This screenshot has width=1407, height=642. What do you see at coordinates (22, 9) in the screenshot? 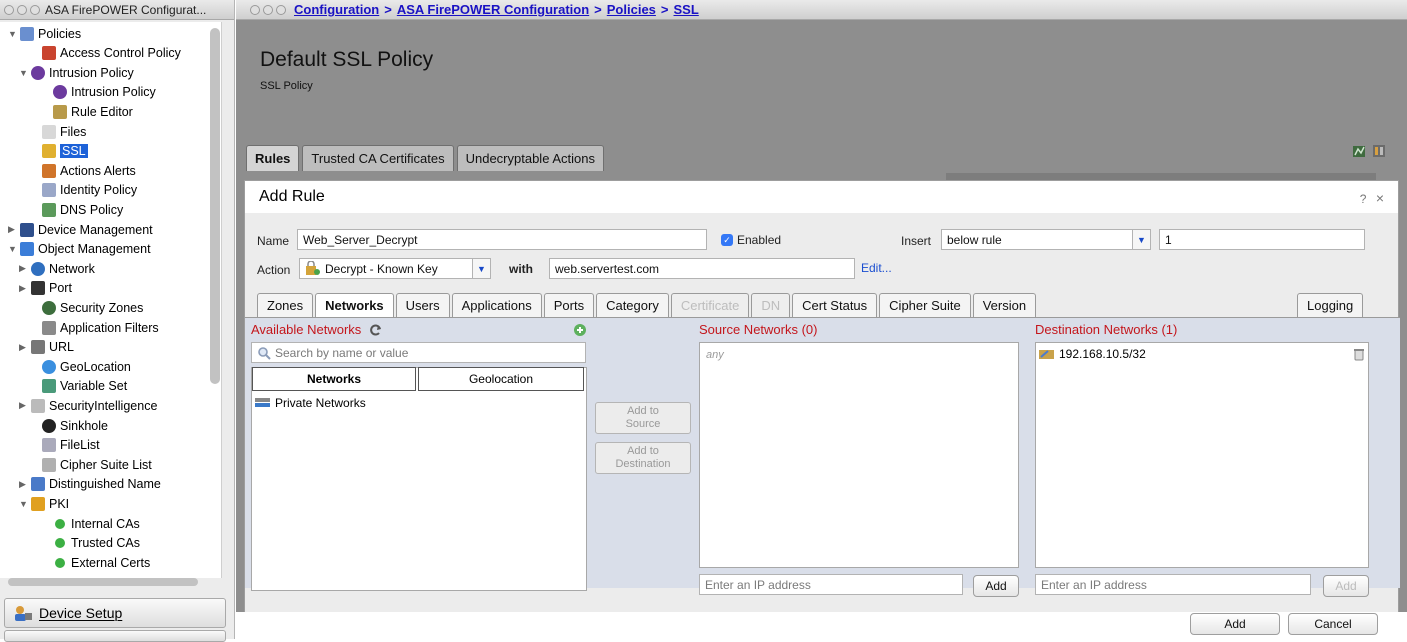
I see `window-controls` at bounding box center [22, 9].